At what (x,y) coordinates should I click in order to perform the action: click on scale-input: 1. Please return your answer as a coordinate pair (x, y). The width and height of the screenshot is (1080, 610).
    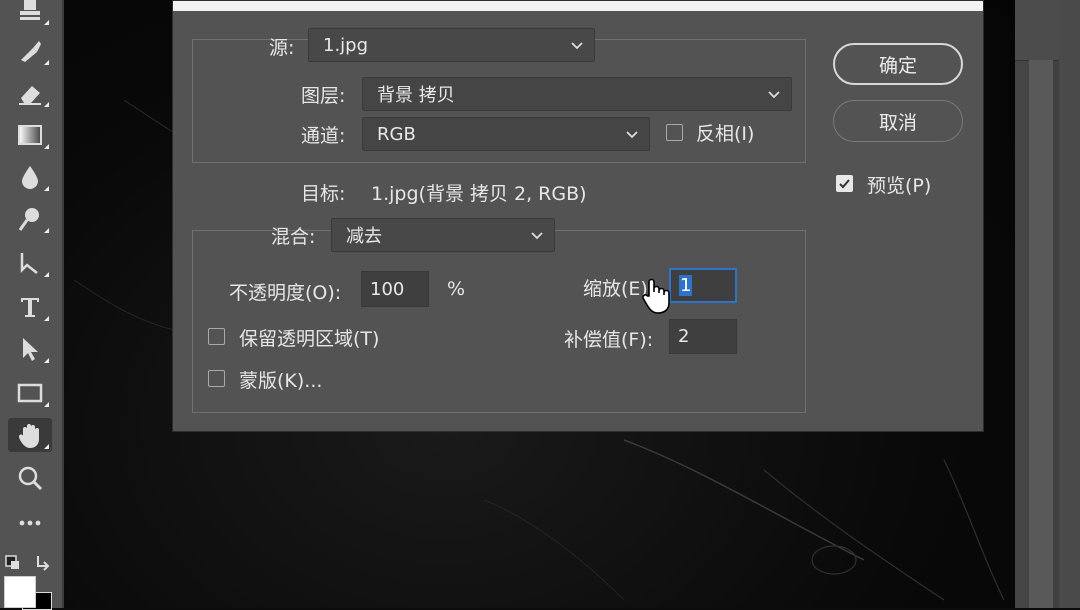
    Looking at the image, I should click on (703, 285).